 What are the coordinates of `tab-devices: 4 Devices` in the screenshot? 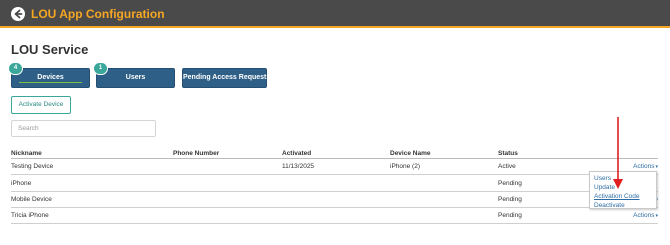 It's located at (49, 75).